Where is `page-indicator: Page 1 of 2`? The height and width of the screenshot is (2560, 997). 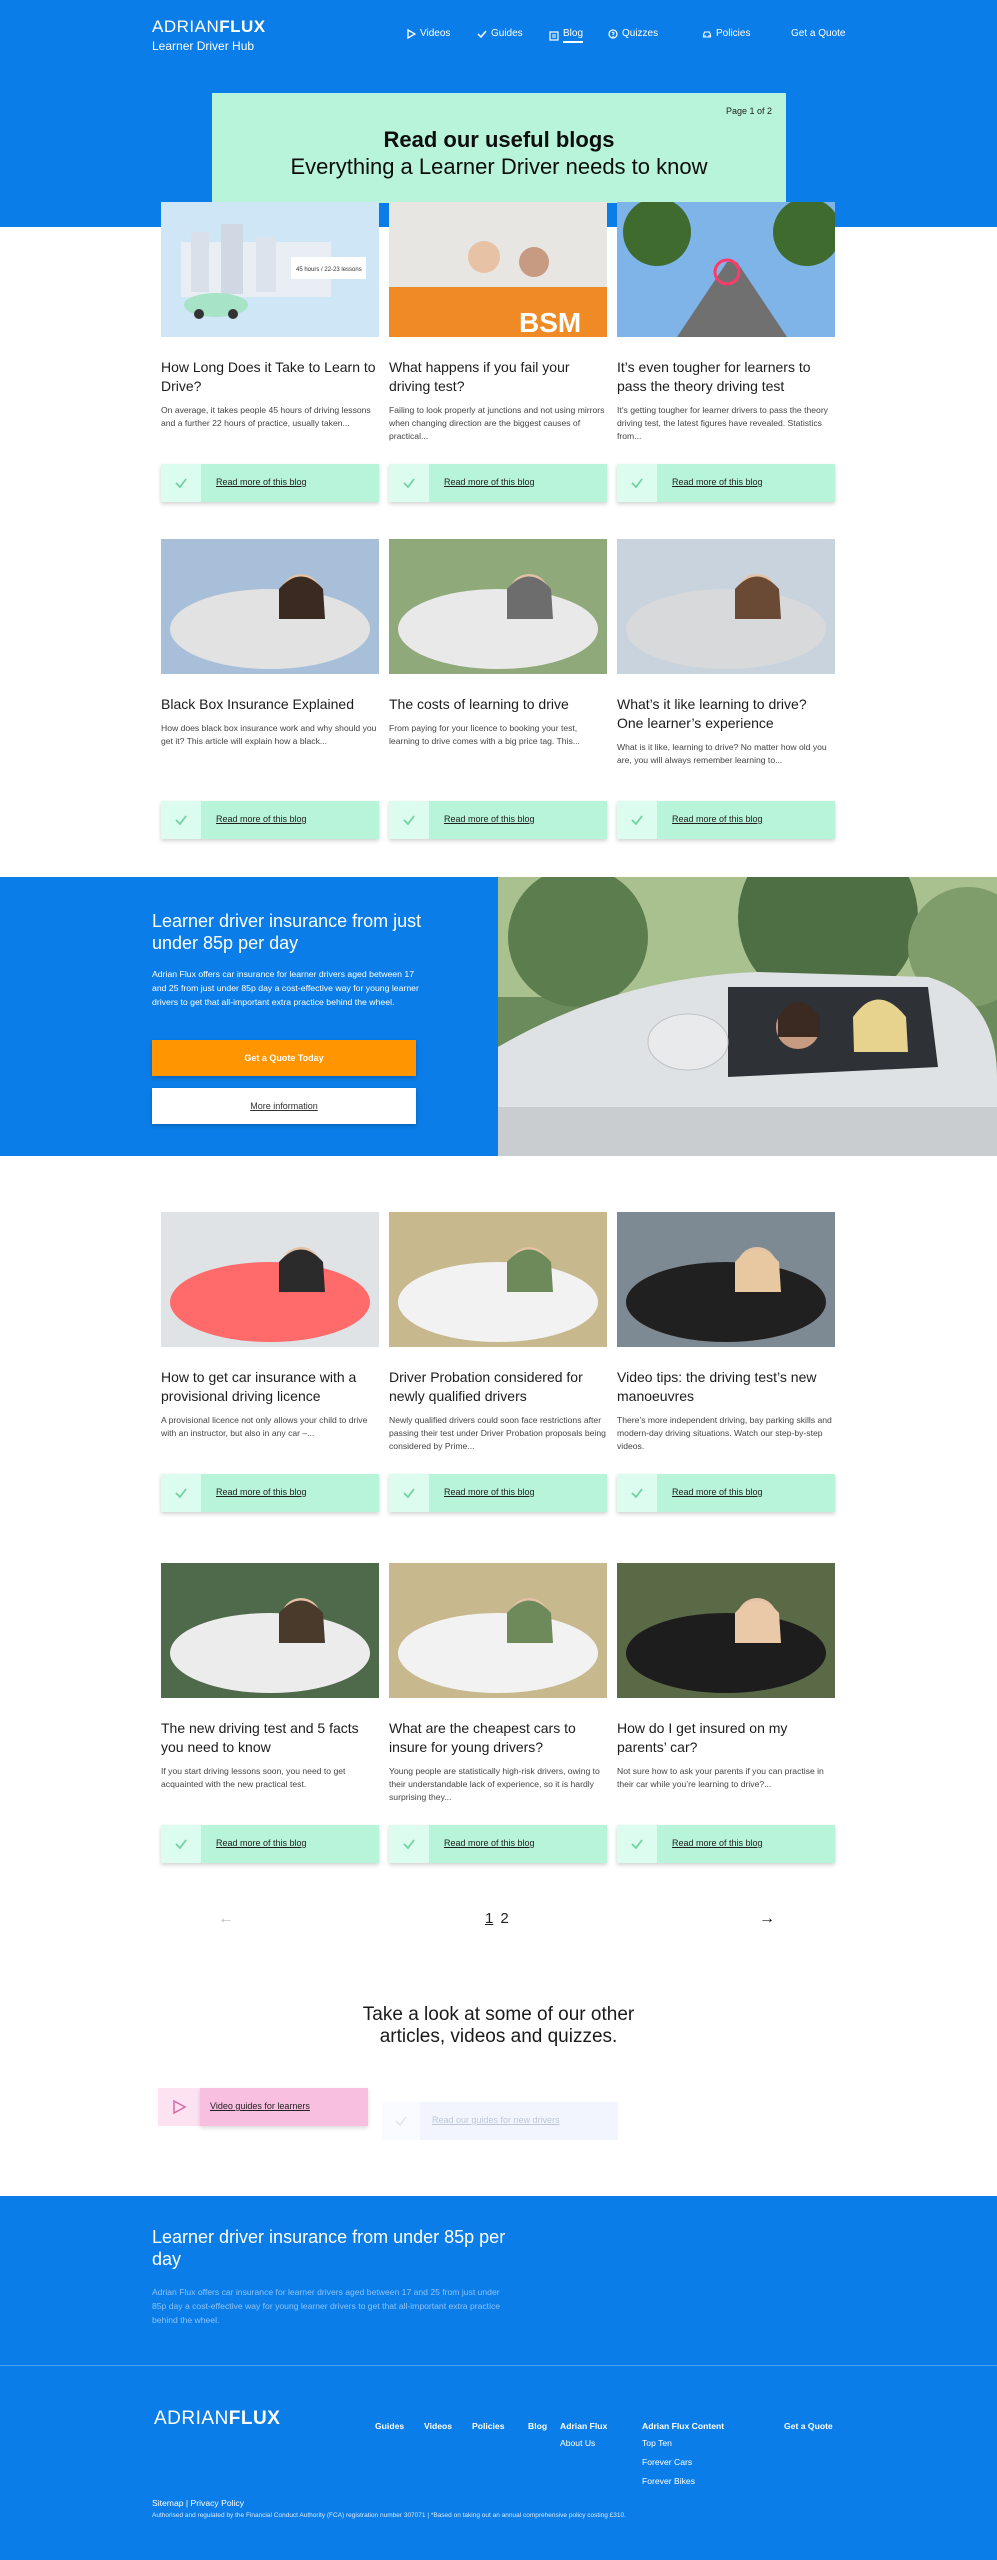 page-indicator: Page 1 of 2 is located at coordinates (748, 111).